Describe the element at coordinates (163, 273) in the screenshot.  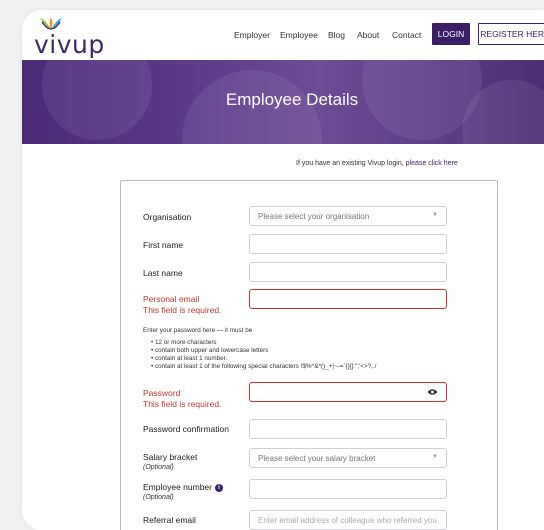
I see `last-name-label: Last name` at that location.